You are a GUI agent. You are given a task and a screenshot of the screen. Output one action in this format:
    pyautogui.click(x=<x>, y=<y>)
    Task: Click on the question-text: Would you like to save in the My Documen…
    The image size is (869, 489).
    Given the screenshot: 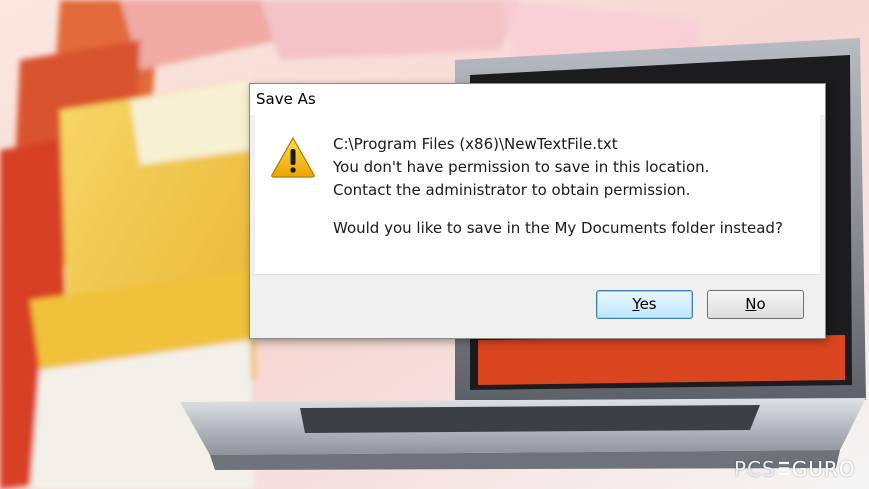 What is the action you would take?
    pyautogui.click(x=558, y=228)
    